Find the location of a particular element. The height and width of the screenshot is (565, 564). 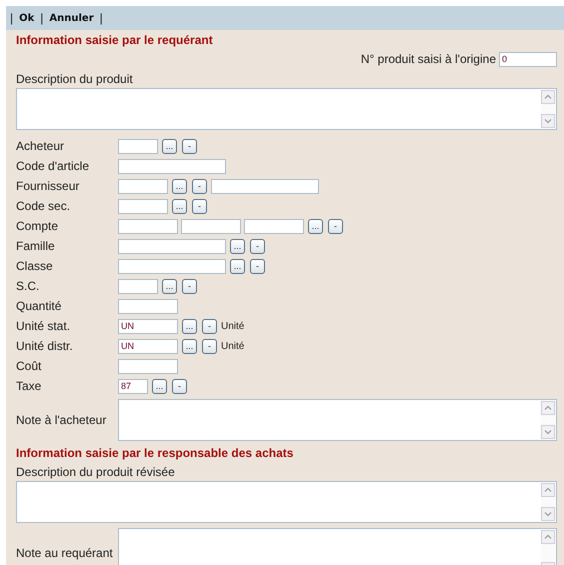

field-label: Quantité is located at coordinates (39, 306).